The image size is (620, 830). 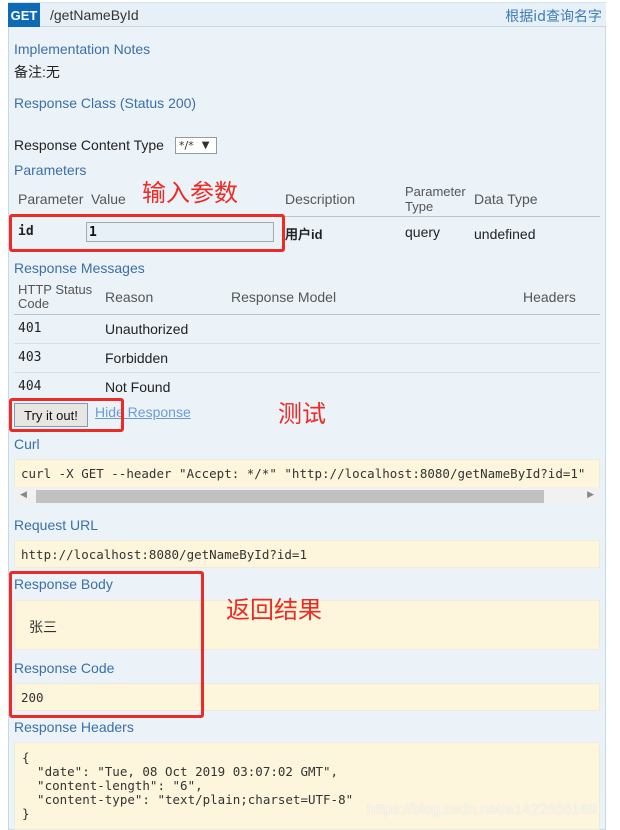 What do you see at coordinates (302, 414) in the screenshot?
I see `annotation-test: 测试` at bounding box center [302, 414].